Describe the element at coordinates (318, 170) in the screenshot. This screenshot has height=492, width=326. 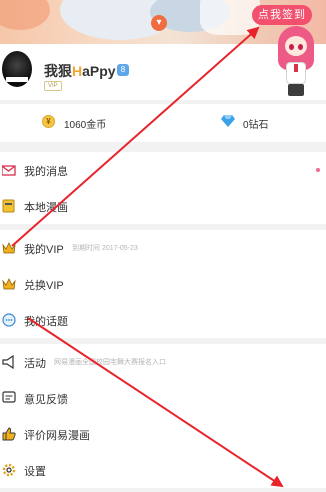
I see `unread-dot` at that location.